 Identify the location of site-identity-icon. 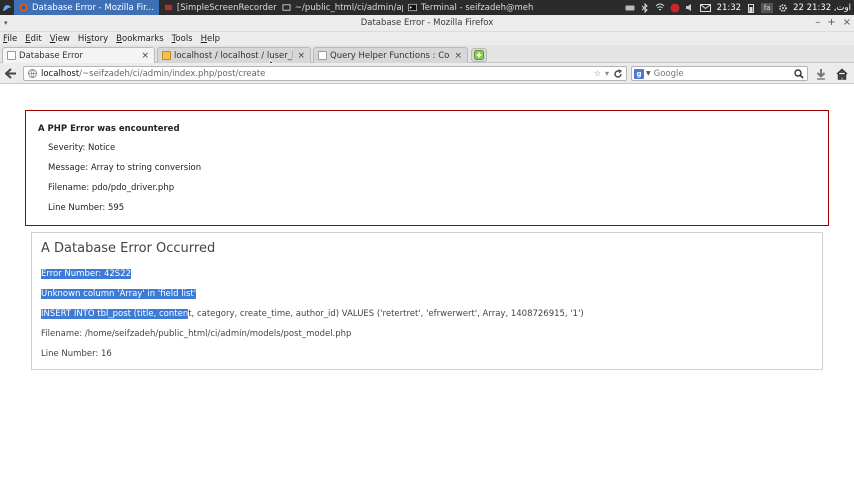
(32, 73).